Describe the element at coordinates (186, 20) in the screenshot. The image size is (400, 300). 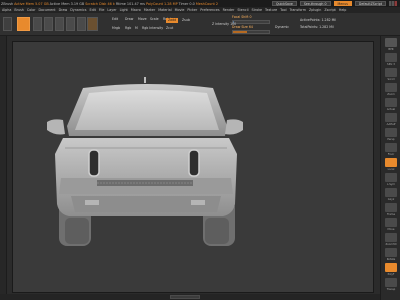
I see `zsub-button: Zsub` at that location.